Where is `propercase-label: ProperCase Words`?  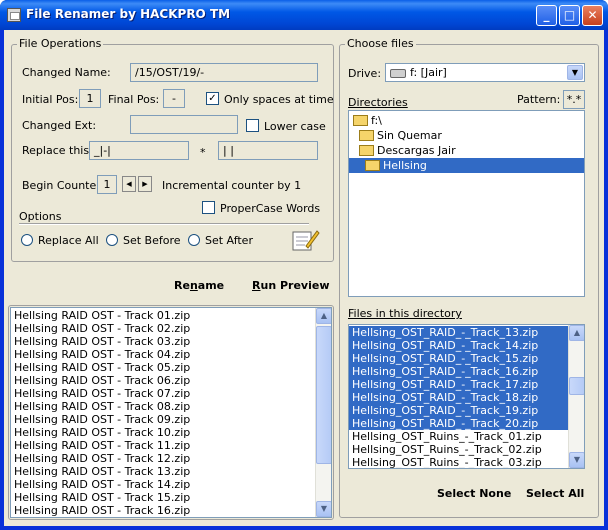 propercase-label: ProperCase Words is located at coordinates (270, 208).